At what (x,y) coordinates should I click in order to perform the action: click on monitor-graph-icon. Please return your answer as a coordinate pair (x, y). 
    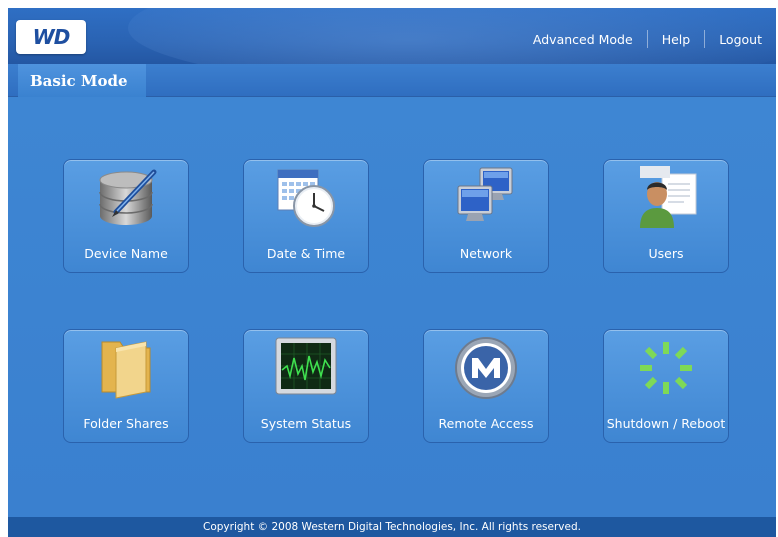
    Looking at the image, I should click on (306, 366).